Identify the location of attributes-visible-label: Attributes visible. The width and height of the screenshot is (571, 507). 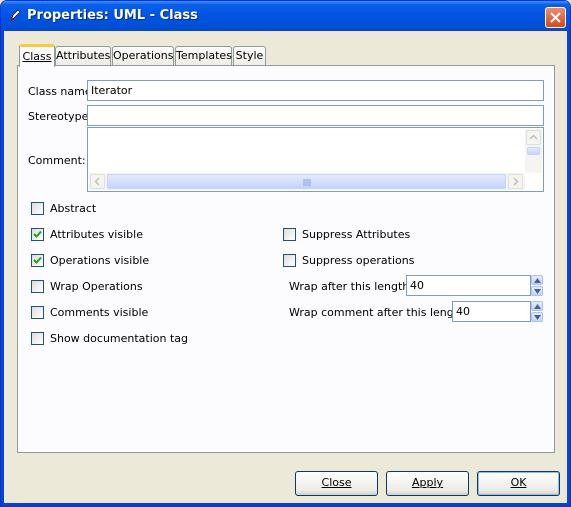
(96, 234).